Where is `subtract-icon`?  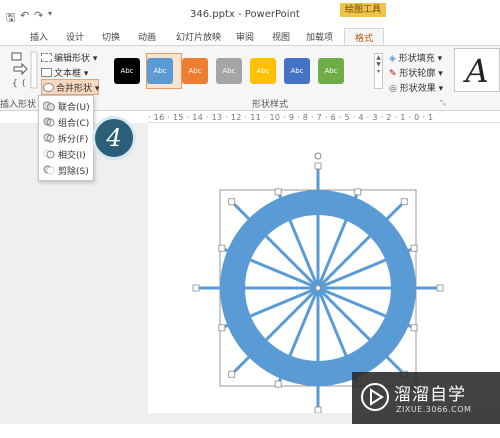
subtract-icon is located at coordinates (49, 170).